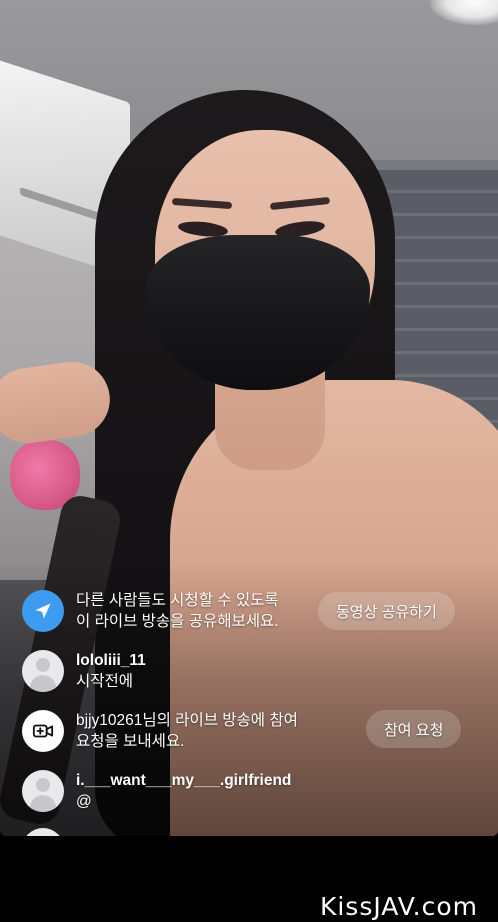 Image resolution: width=498 pixels, height=922 pixels. I want to click on share-prompt-line-1: 다른 사람들도 시청할 수 있도록, so click(177, 600).